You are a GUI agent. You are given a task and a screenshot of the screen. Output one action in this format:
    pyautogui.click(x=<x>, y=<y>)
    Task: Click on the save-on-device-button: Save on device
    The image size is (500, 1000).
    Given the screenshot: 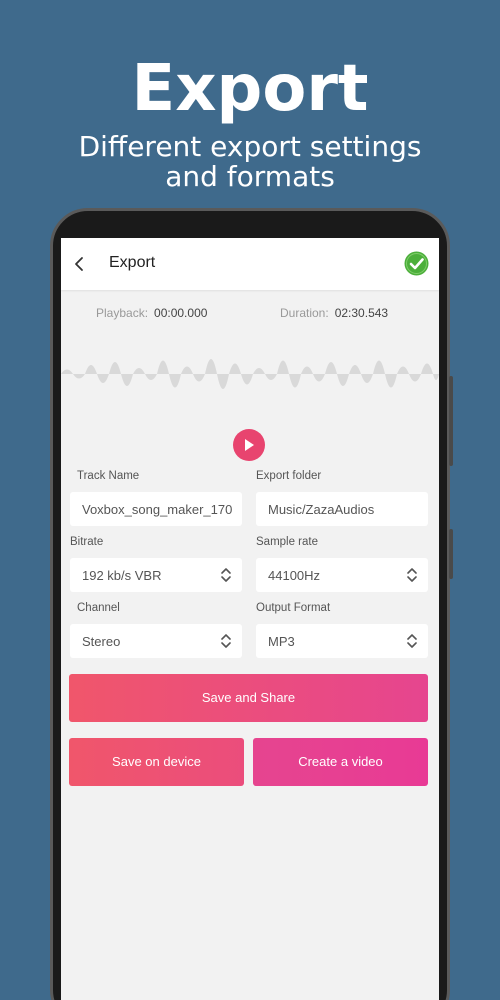 What is the action you would take?
    pyautogui.click(x=156, y=762)
    